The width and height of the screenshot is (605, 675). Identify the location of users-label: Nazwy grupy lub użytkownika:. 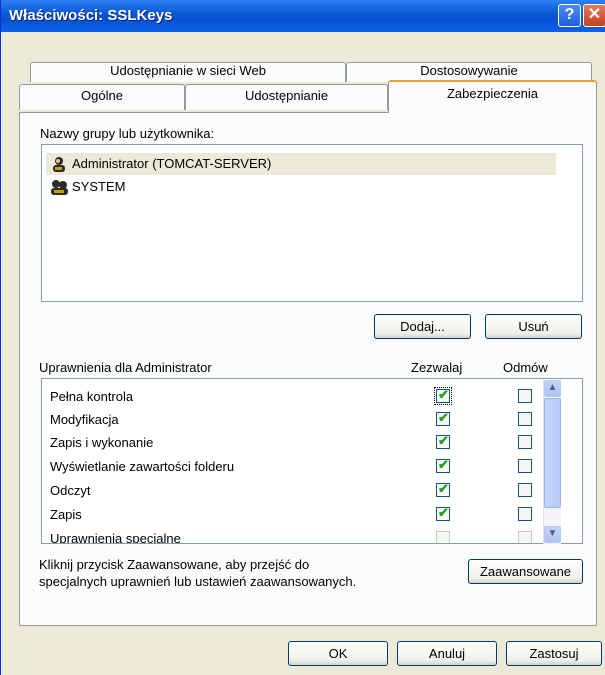
(127, 133).